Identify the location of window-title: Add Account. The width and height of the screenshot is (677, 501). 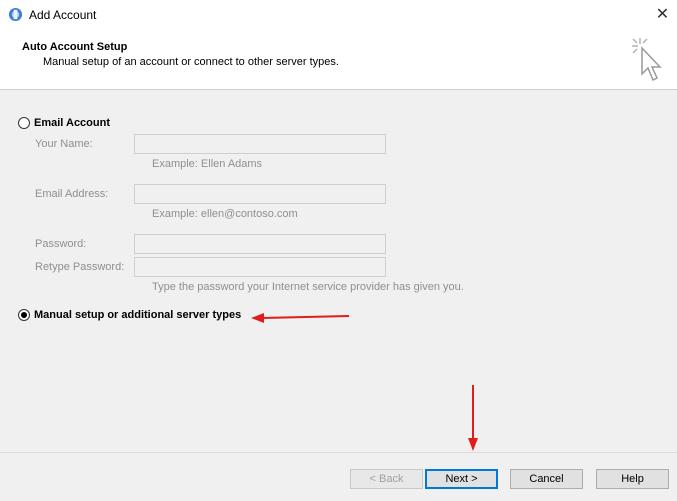
(63, 15).